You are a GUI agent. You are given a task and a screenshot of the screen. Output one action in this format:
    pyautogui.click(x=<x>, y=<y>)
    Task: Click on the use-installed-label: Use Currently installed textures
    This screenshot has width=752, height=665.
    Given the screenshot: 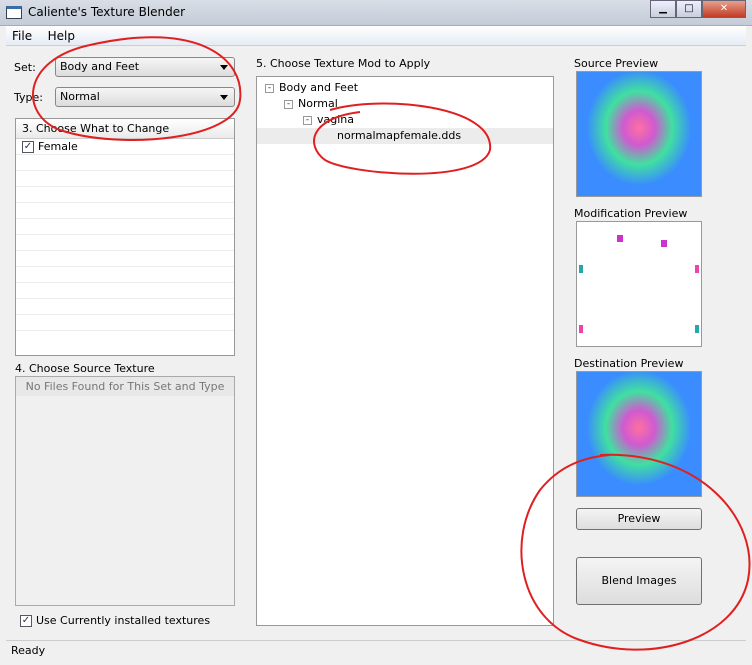 What is the action you would take?
    pyautogui.click(x=123, y=620)
    